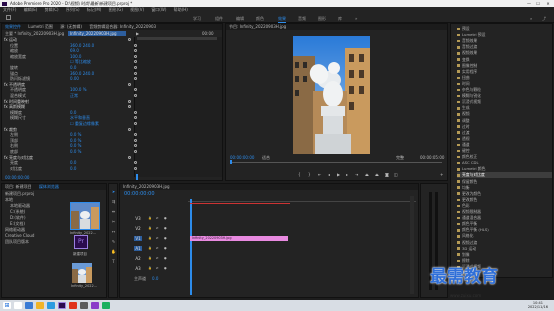  I want to click on effects-list-item: 保留颜色, so click(504, 181).